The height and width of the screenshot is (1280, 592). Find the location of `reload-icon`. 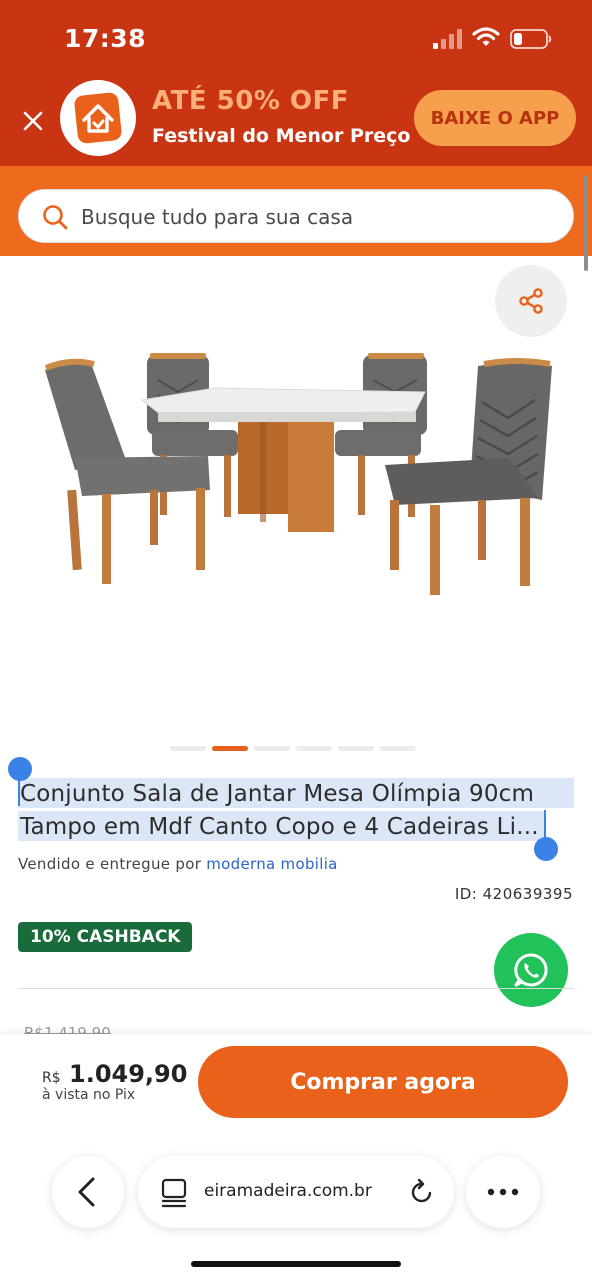

reload-icon is located at coordinates (422, 1192).